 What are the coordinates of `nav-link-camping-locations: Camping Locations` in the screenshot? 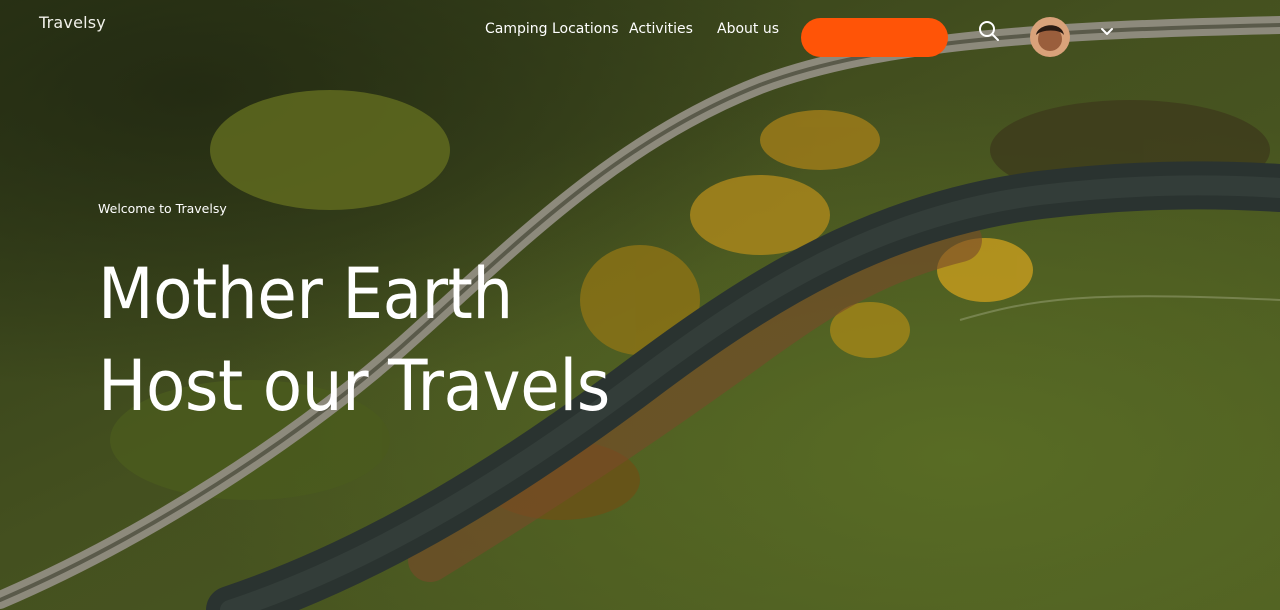 It's located at (552, 29).